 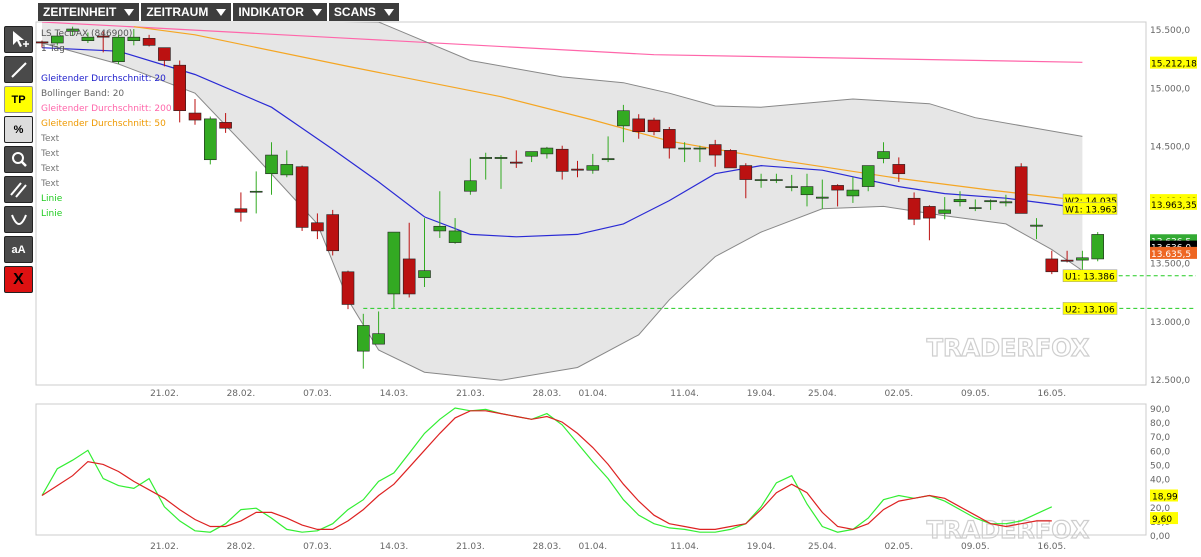 I want to click on date-axis-label: 07.03., so click(x=317, y=394).